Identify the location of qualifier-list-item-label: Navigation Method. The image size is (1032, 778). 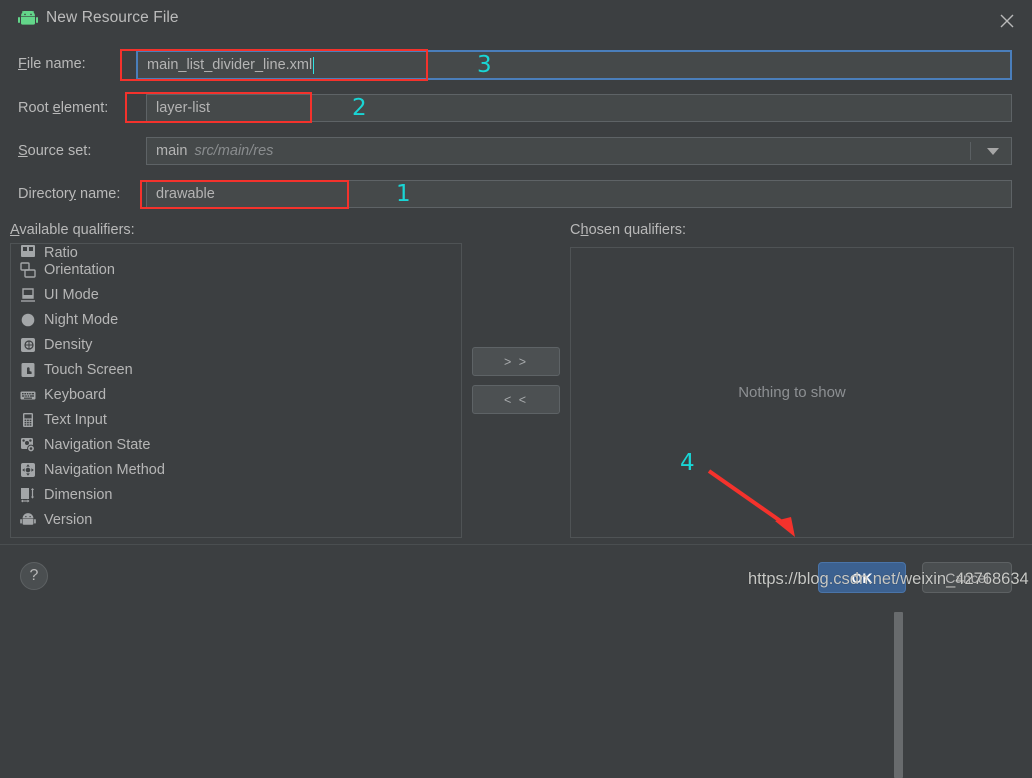
(104, 469).